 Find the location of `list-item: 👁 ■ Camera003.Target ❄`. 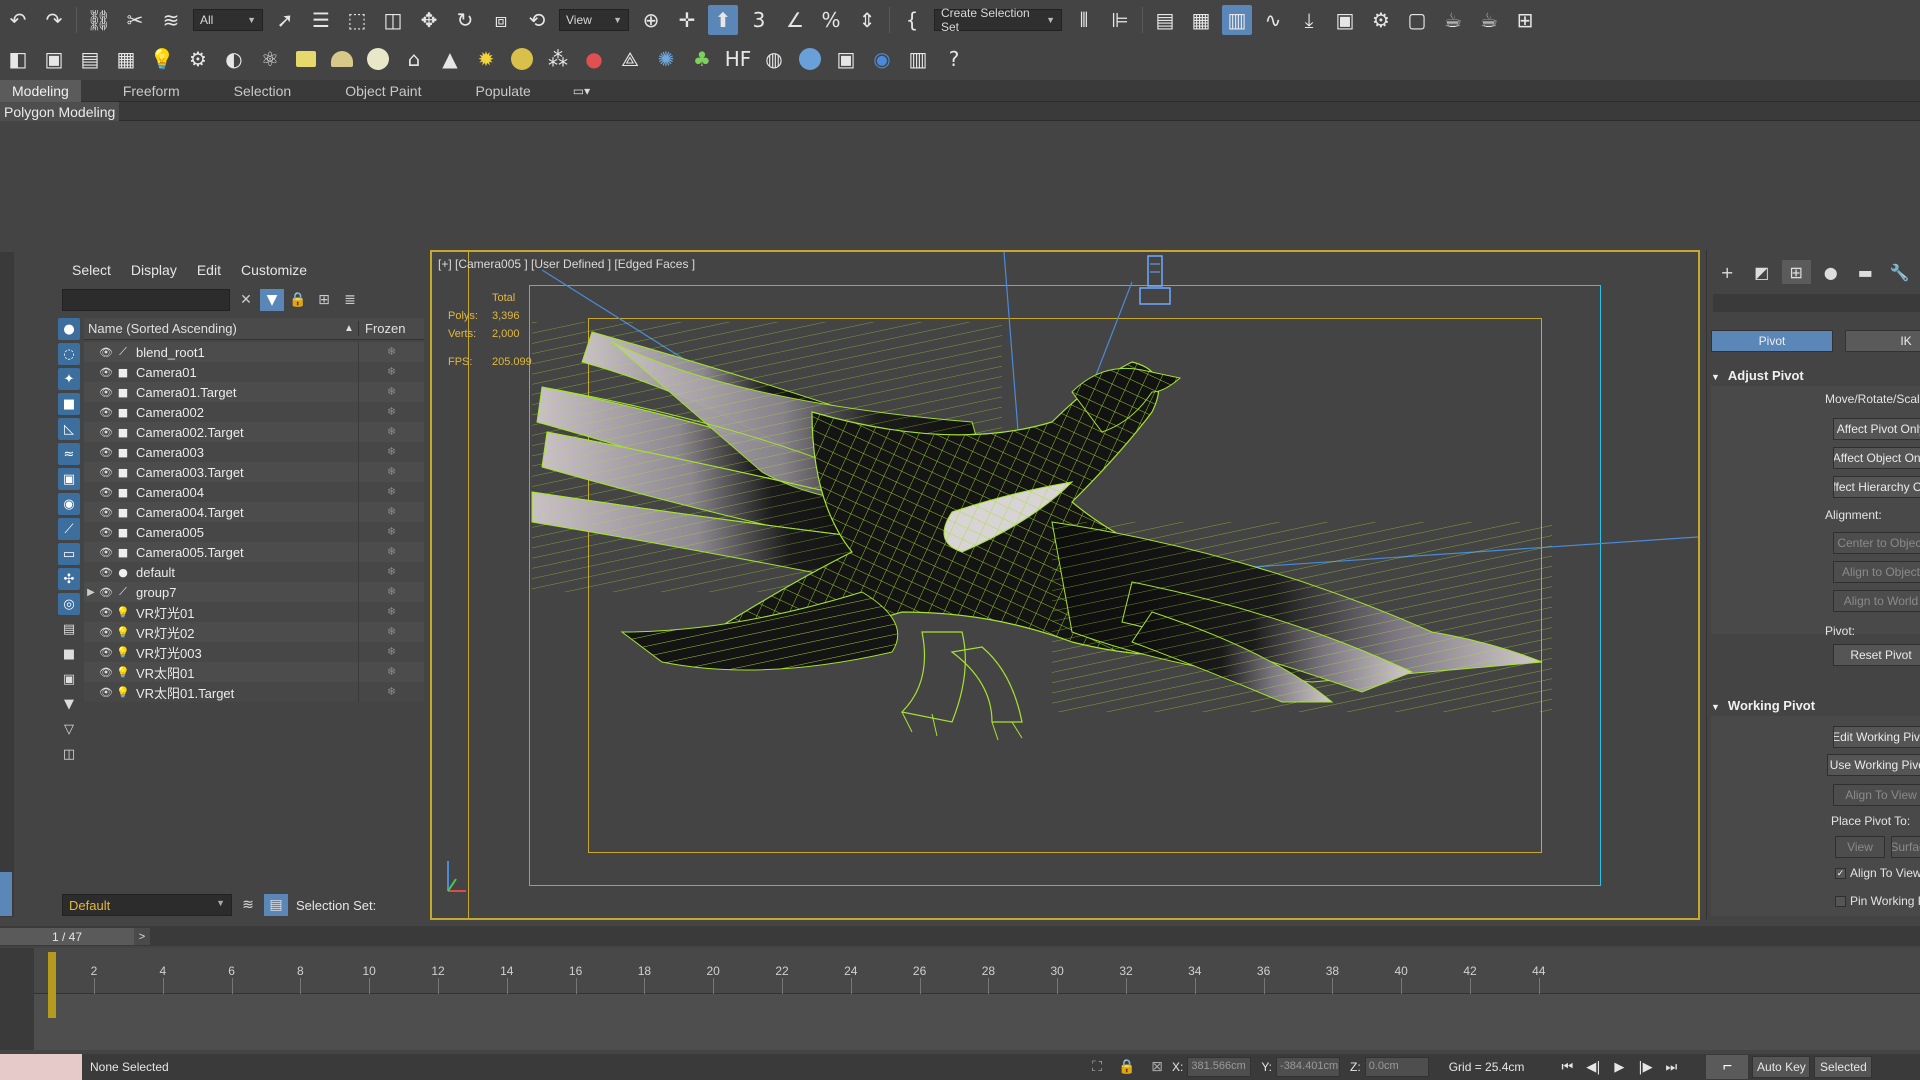

list-item: 👁 ■ Camera003.Target ❄ is located at coordinates (254, 472).